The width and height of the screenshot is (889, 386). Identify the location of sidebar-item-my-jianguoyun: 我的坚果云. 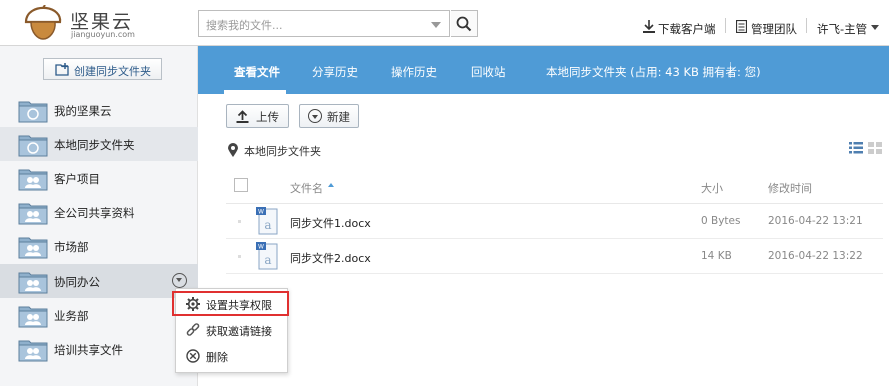
(99, 110).